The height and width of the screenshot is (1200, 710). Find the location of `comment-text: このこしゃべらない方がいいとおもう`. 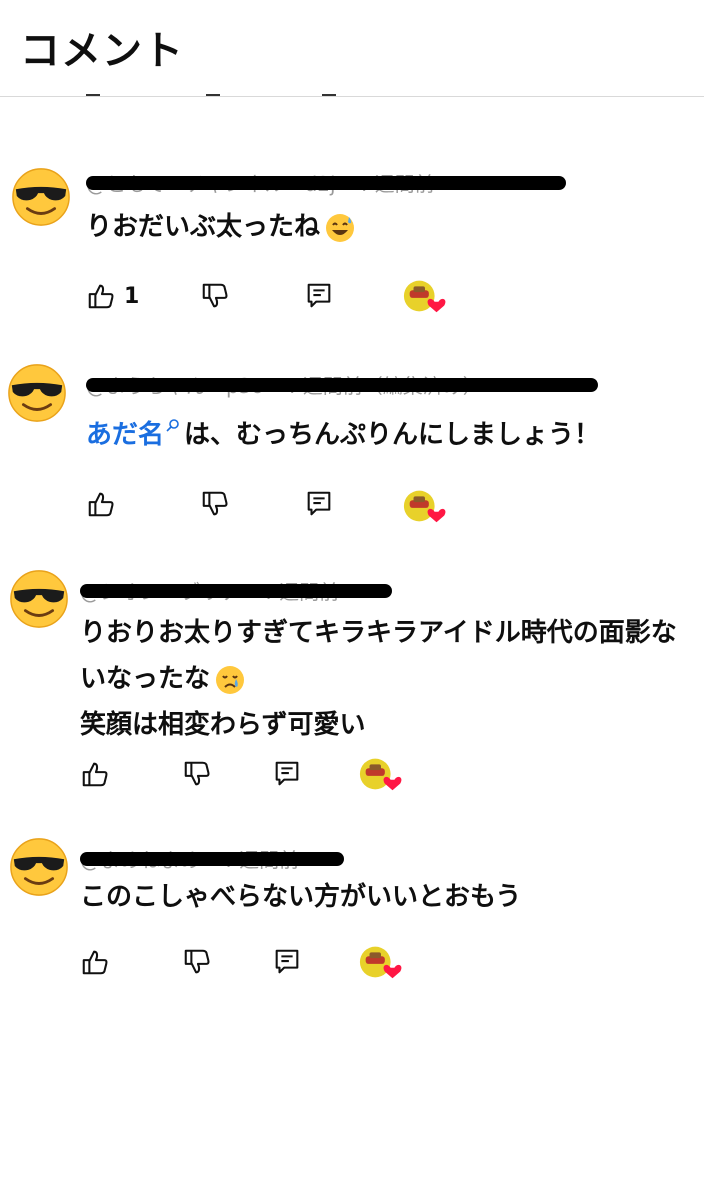

comment-text: このこしゃべらない方がいいとおもう is located at coordinates (300, 897).